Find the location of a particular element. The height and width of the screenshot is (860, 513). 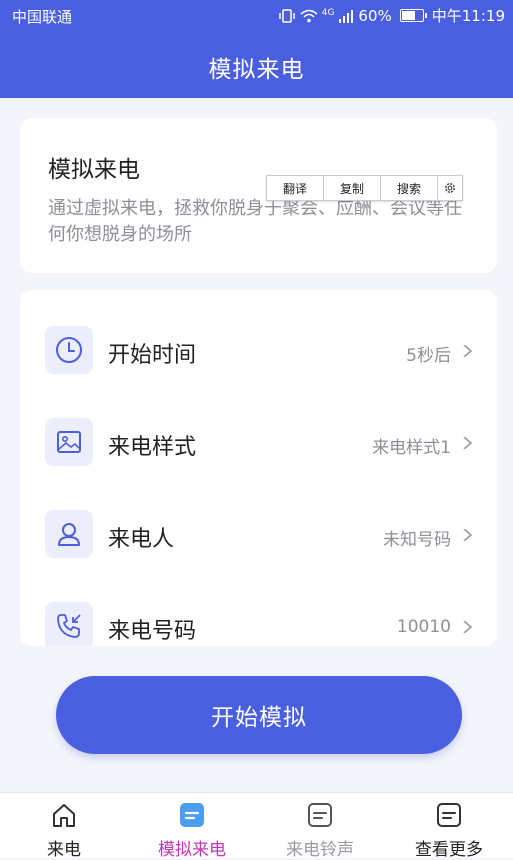

text-selection-menu: 翻译 复制 搜索 is located at coordinates (364, 188).